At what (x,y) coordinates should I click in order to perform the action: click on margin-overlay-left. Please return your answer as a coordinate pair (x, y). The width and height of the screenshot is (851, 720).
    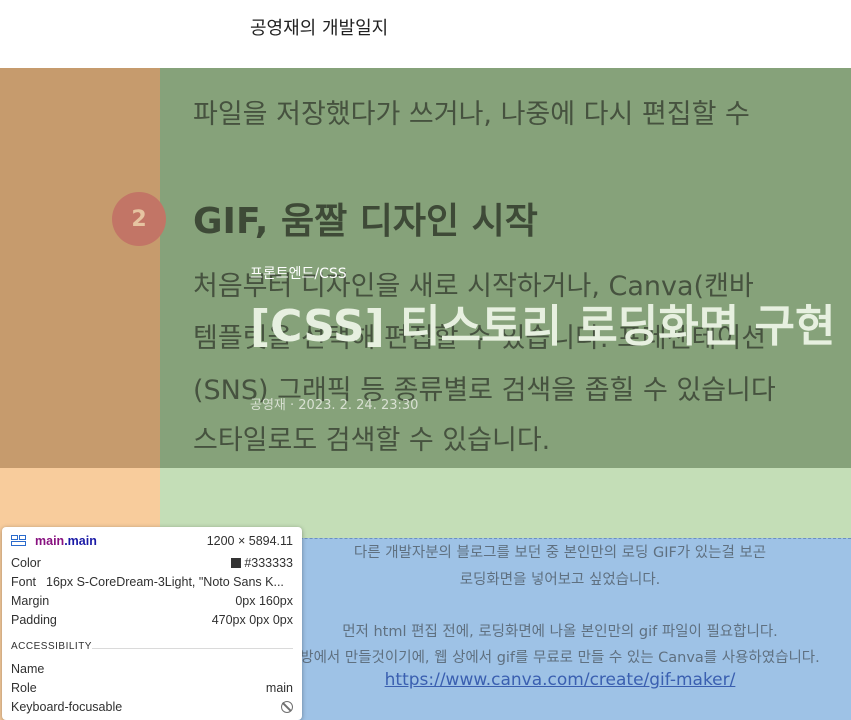
    Looking at the image, I should click on (80, 268).